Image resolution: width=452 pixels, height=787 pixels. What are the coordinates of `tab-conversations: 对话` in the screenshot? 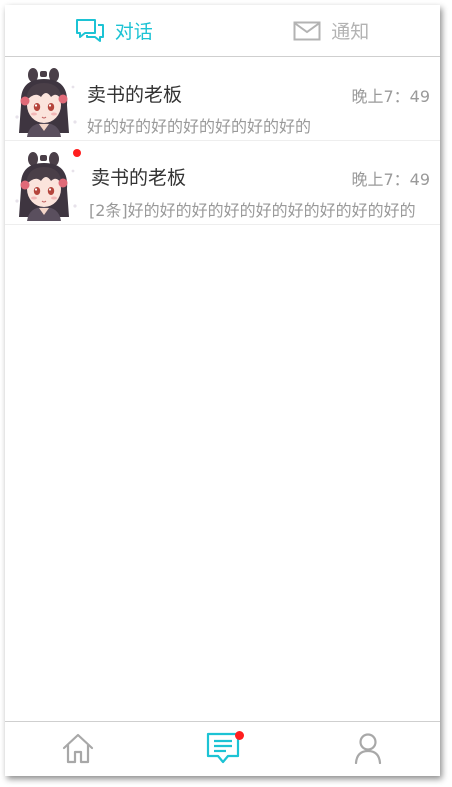 It's located at (114, 30).